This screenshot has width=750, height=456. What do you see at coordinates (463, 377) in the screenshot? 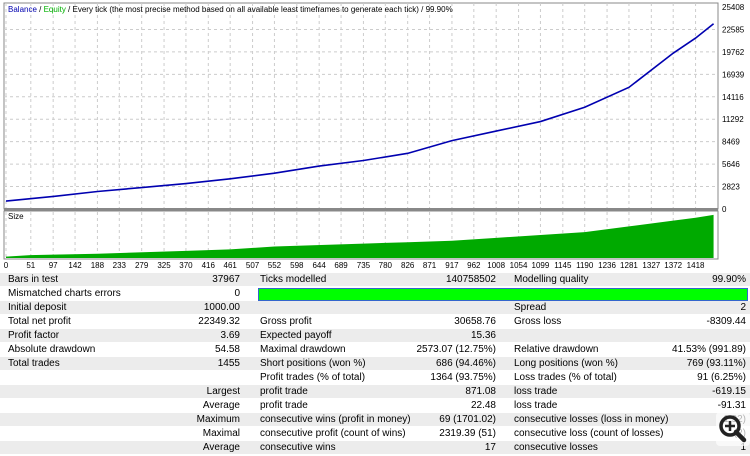
I see `report-value: 1364 (93.75%)` at bounding box center [463, 377].